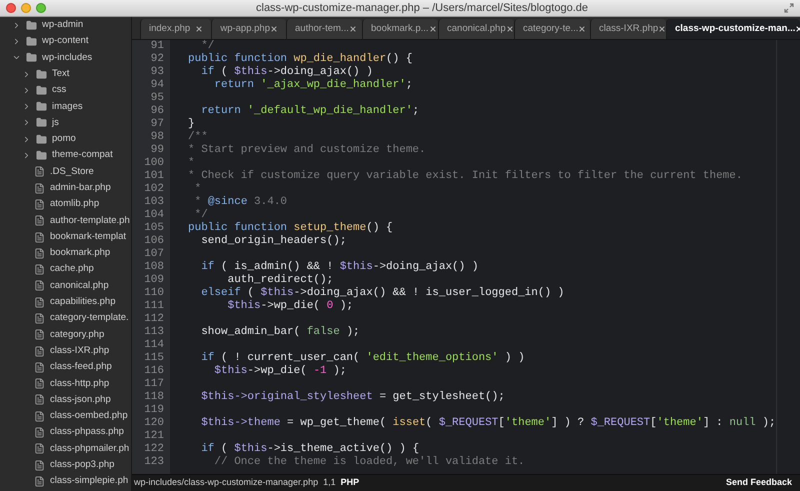 Image resolution: width=800 pixels, height=491 pixels. I want to click on file-item: bookmark-templat, so click(65, 237).